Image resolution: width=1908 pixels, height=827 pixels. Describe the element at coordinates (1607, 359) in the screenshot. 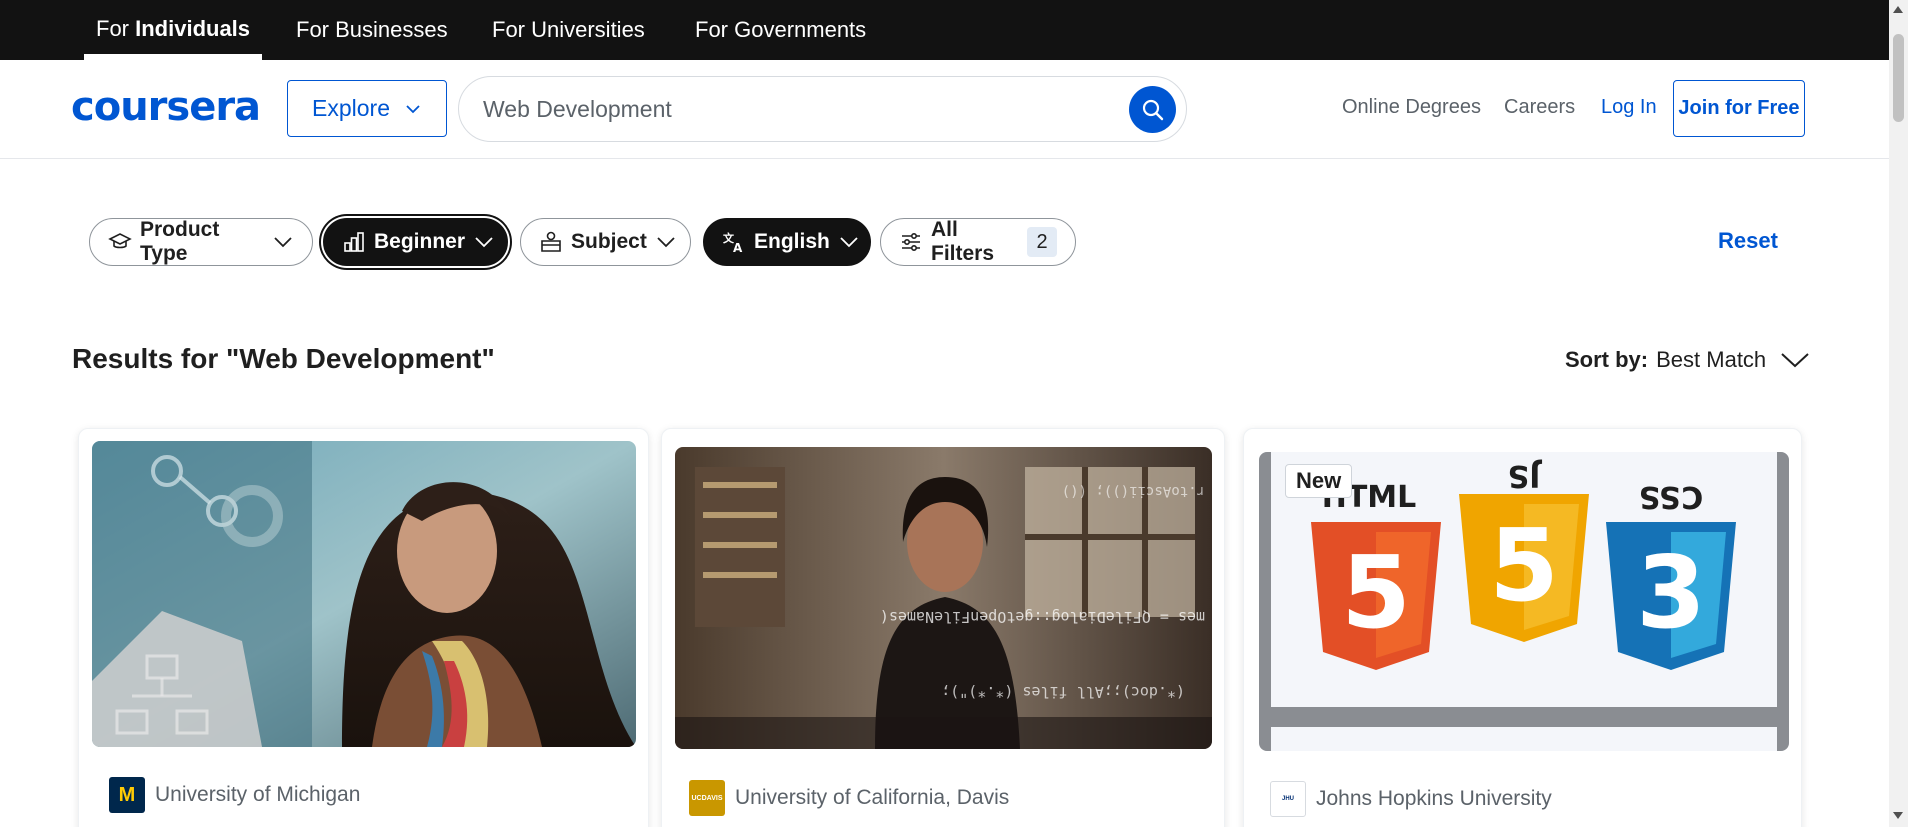

I see `sort-label: Sort by:` at that location.